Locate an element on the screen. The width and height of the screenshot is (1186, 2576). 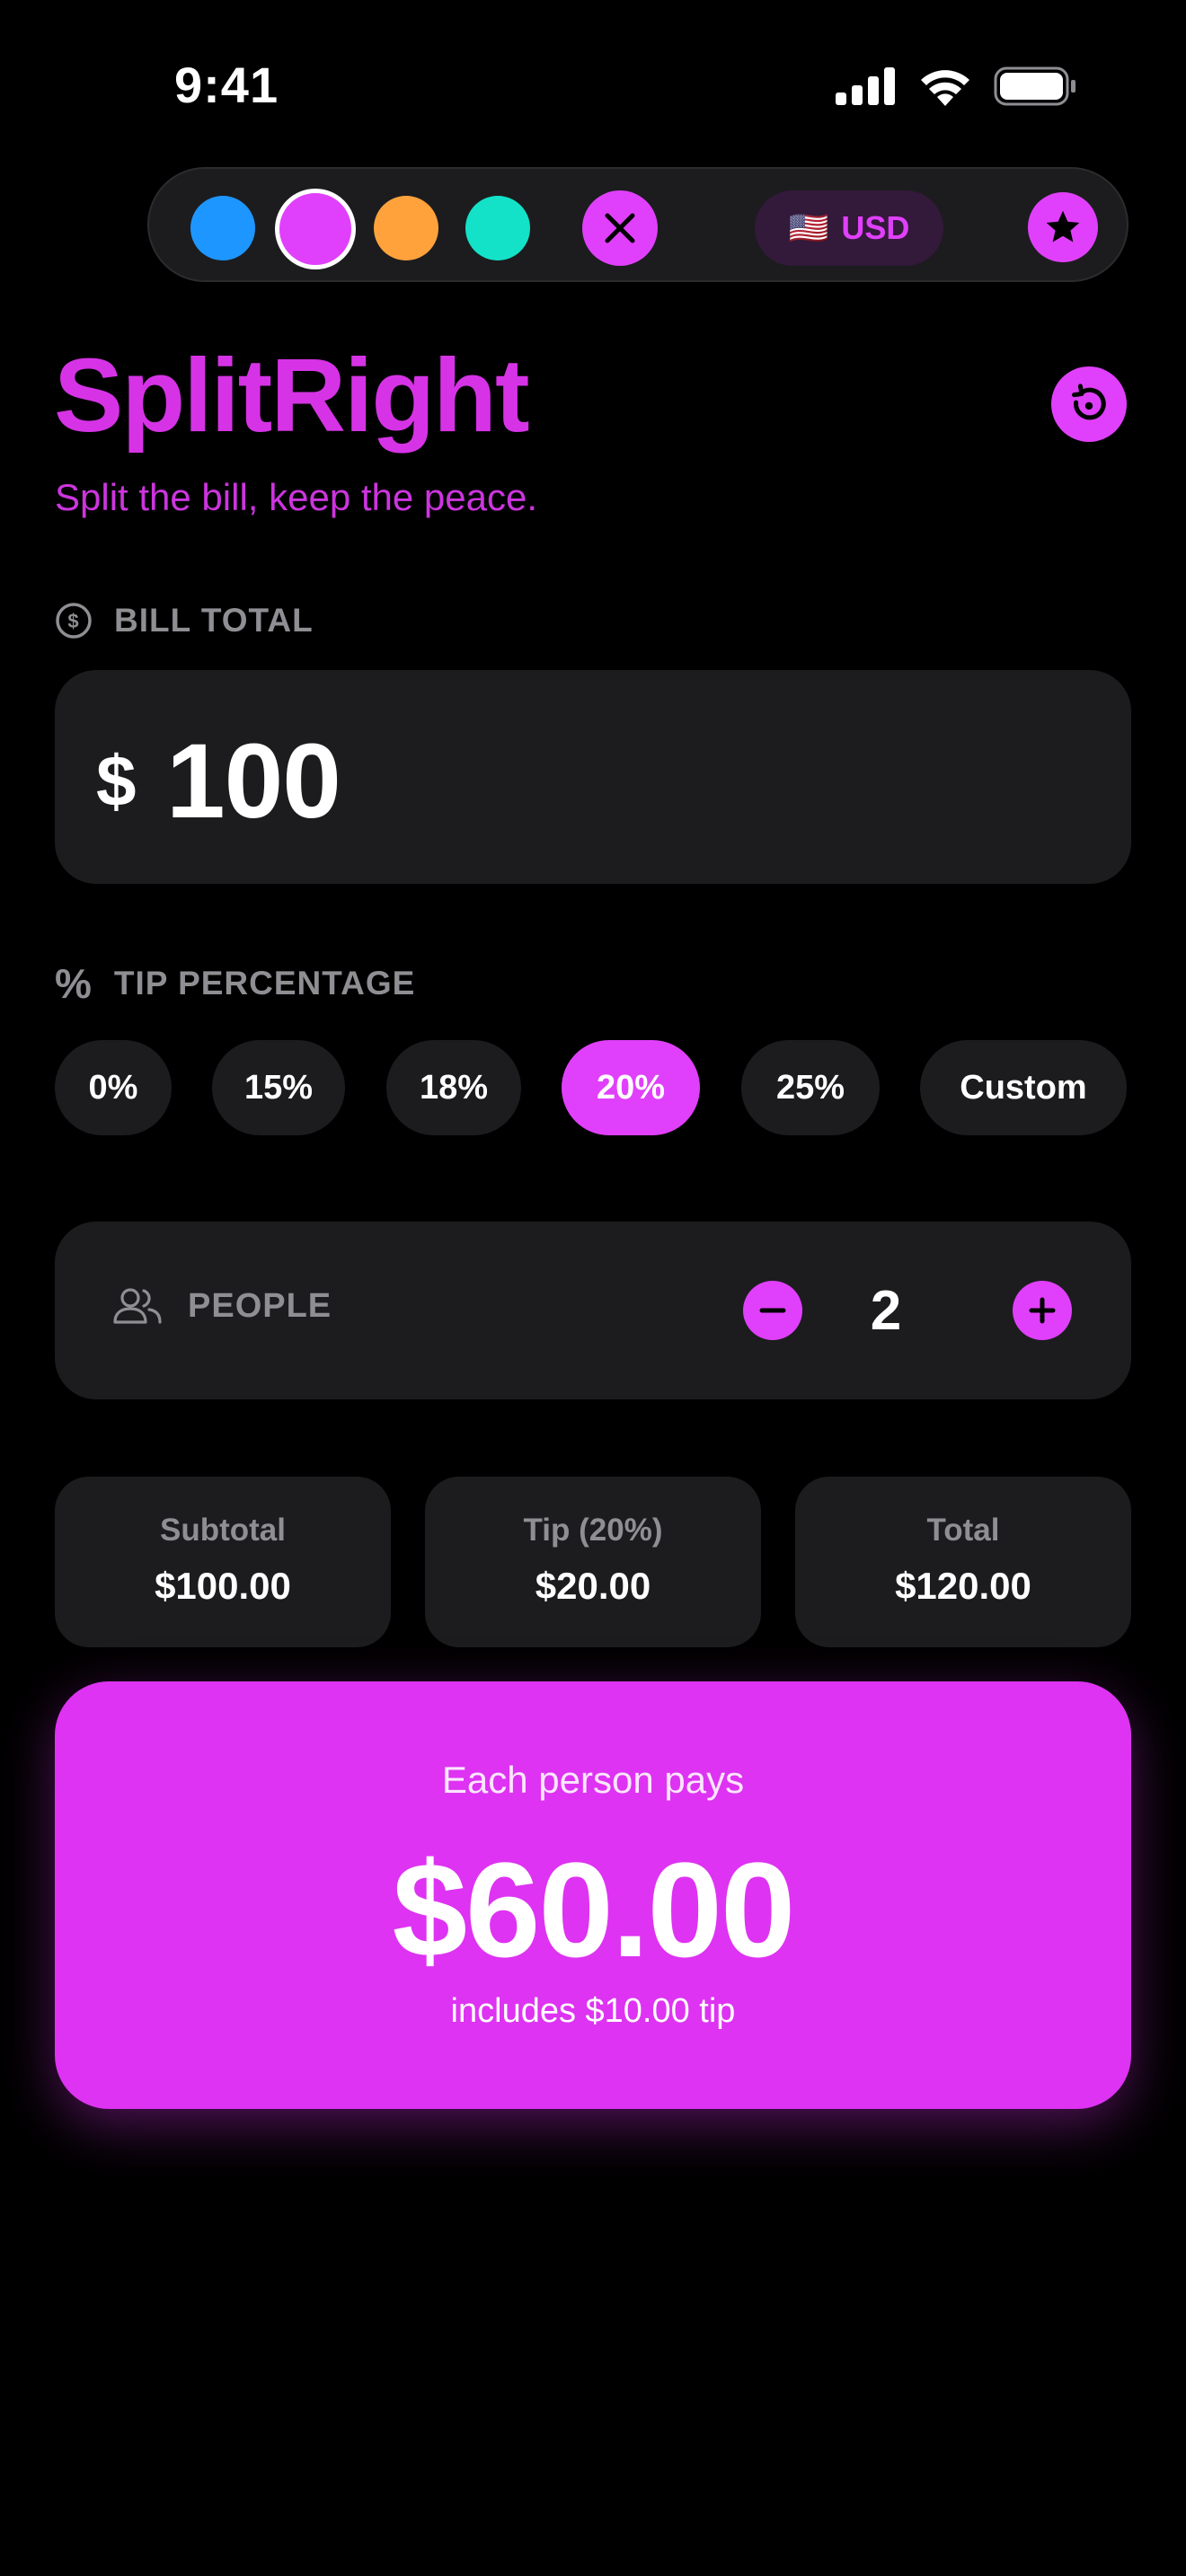
reset-icon is located at coordinates (1089, 402).